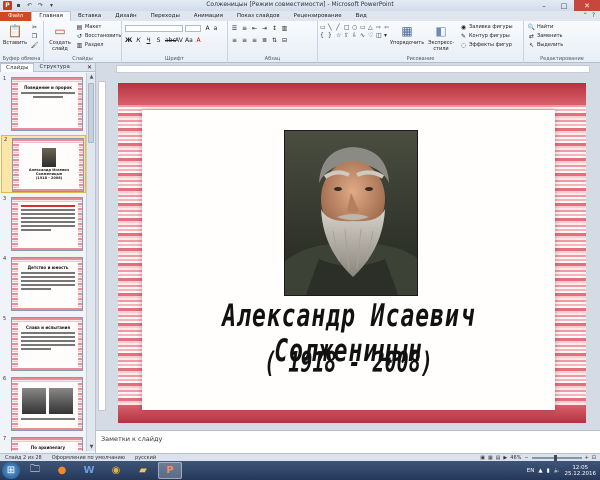 Image resolution: width=600 pixels, height=480 pixels. What do you see at coordinates (581, 471) in the screenshot?
I see `clock: 12:05 25.12.2016` at bounding box center [581, 471].